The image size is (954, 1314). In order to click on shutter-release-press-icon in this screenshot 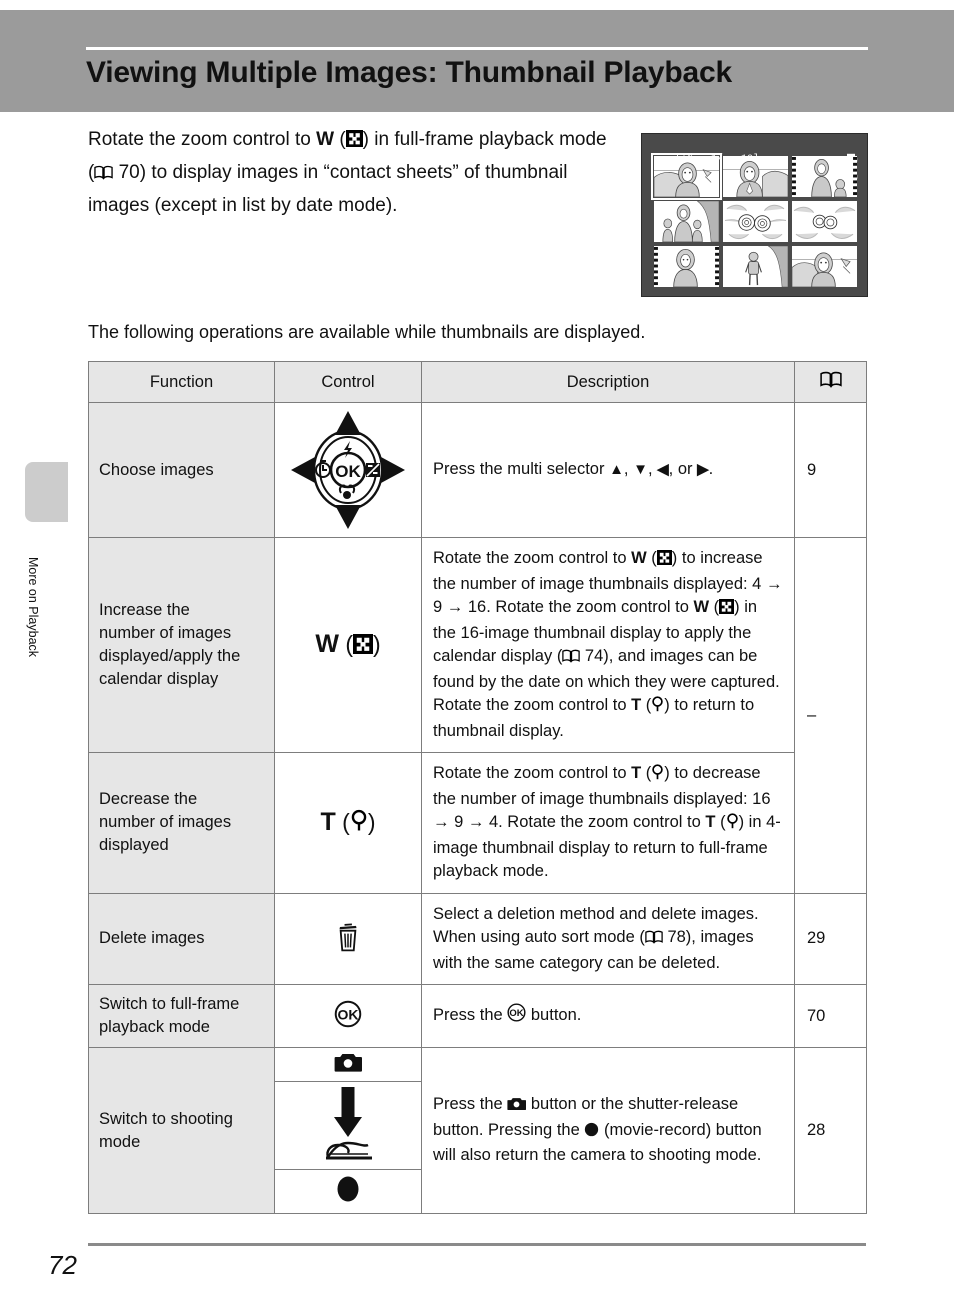, I will do `click(348, 1125)`.